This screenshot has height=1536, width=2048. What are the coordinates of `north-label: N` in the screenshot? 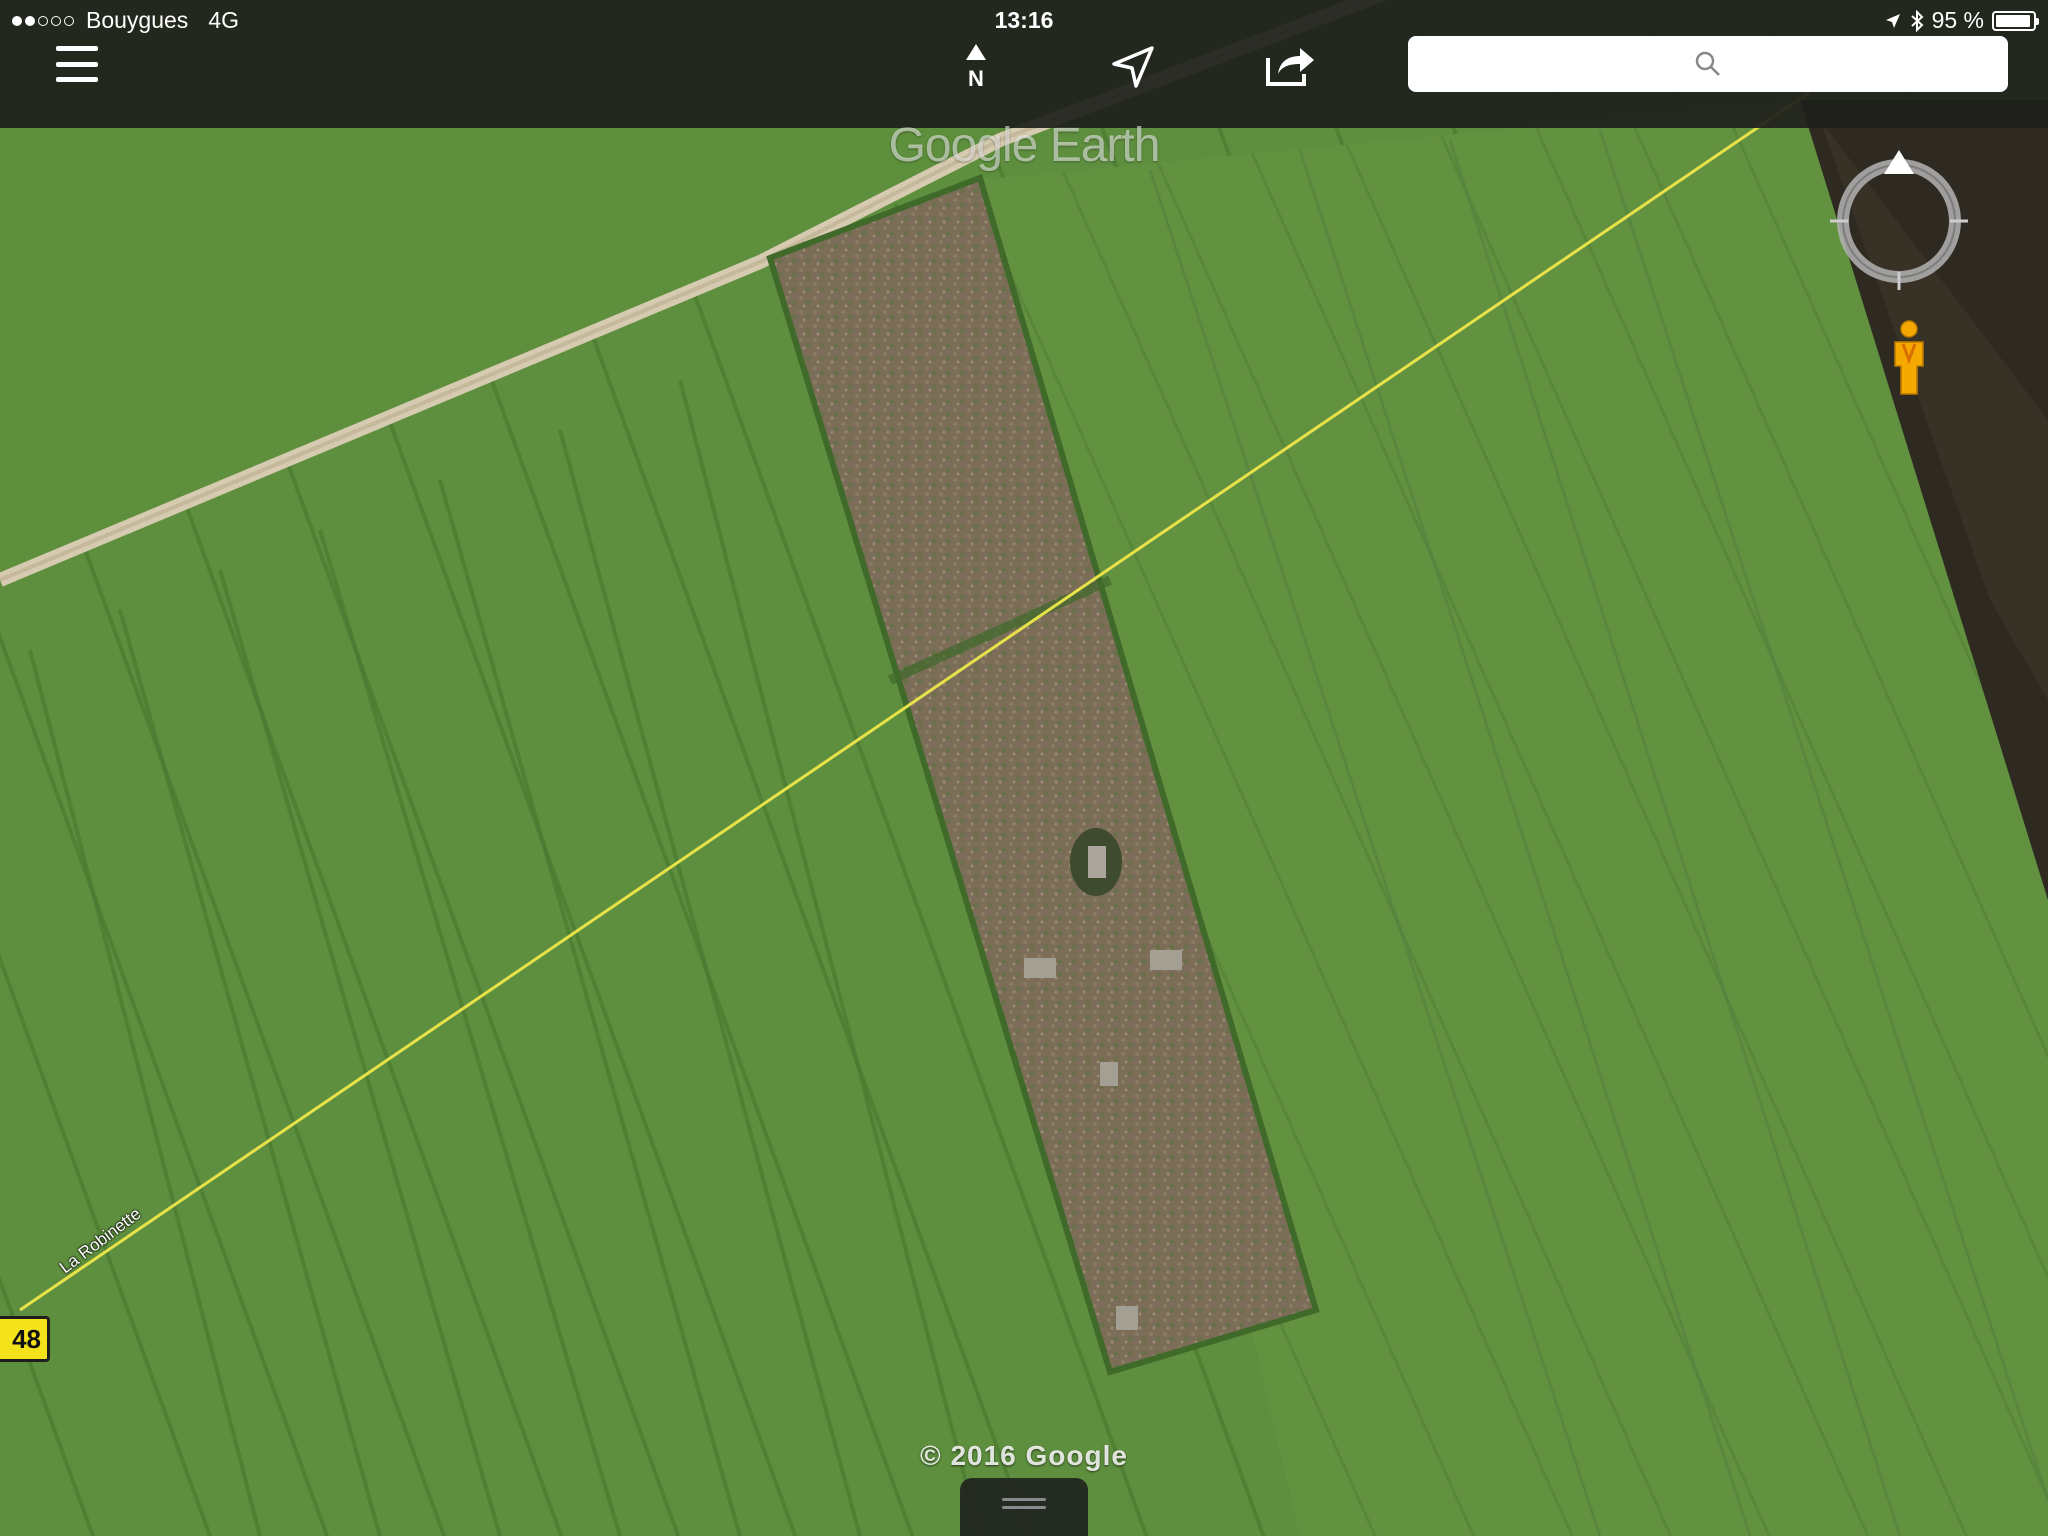 It's located at (976, 78).